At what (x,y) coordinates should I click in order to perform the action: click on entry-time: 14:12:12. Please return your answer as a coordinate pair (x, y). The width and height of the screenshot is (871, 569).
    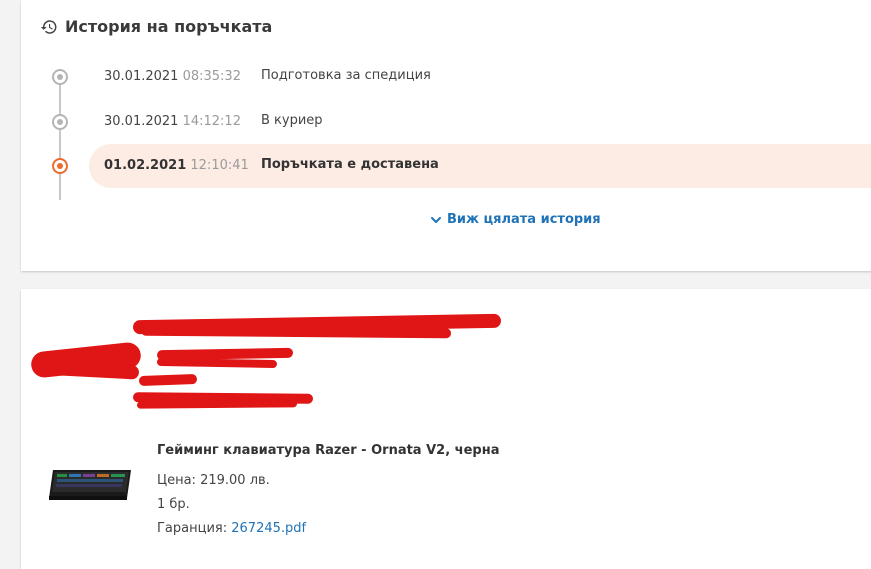
    Looking at the image, I should click on (211, 121).